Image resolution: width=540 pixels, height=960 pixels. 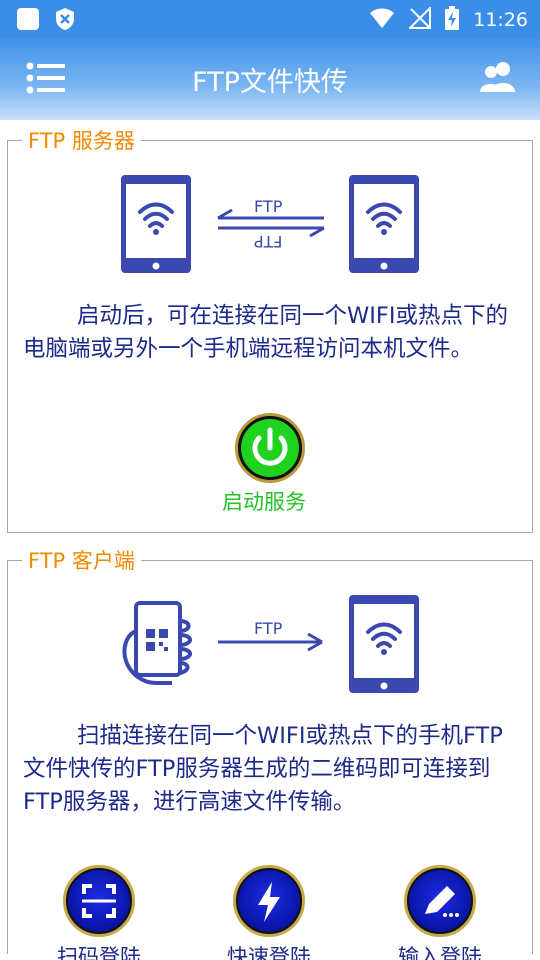 What do you see at coordinates (268, 628) in the screenshot?
I see `client-arrow-label: FTP` at bounding box center [268, 628].